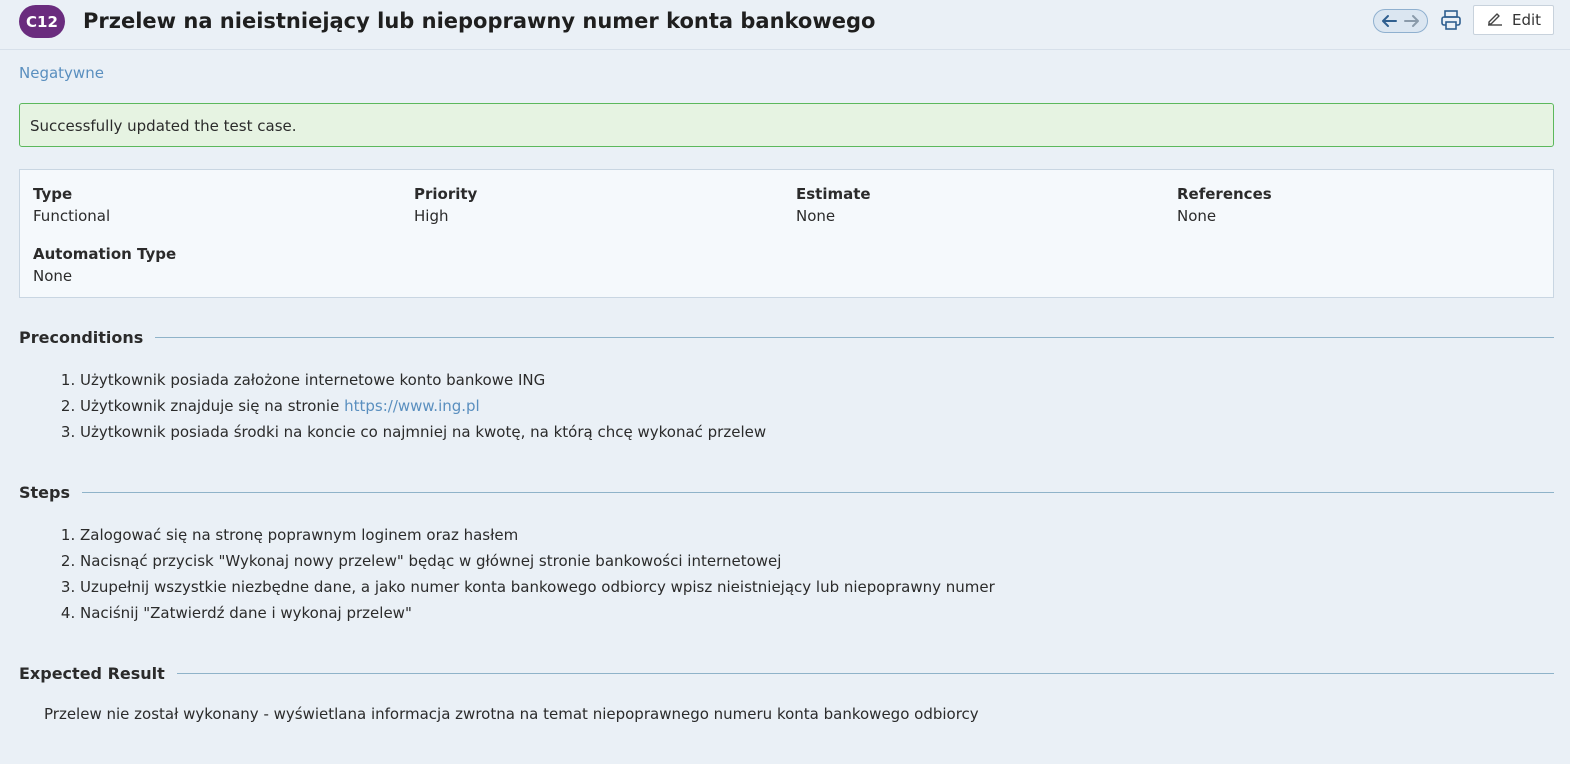  I want to click on expected-result-heading: Expected Result, so click(786, 673).